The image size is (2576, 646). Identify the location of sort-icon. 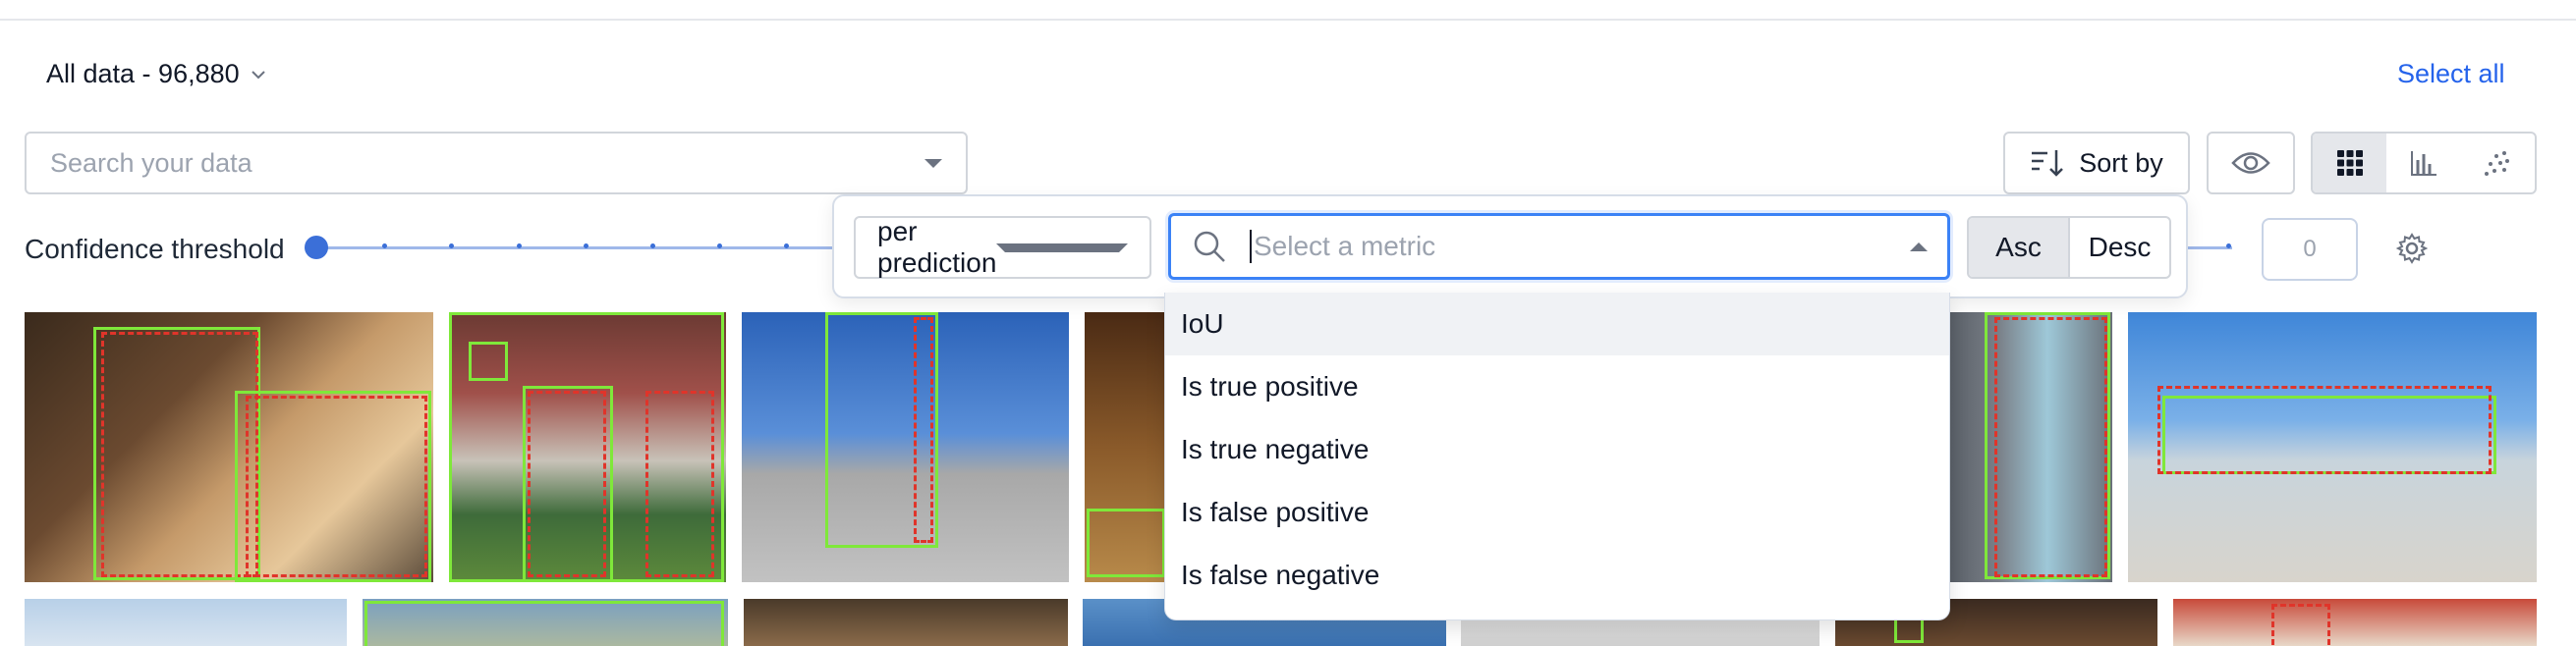
(2048, 164).